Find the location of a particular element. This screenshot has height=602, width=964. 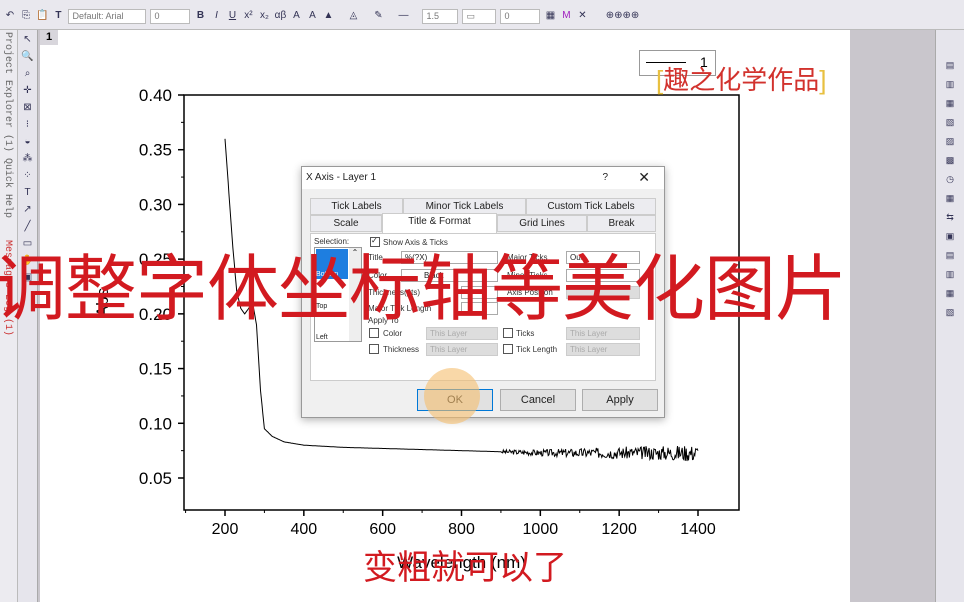

x-tick-label: 200 is located at coordinates (225, 529).